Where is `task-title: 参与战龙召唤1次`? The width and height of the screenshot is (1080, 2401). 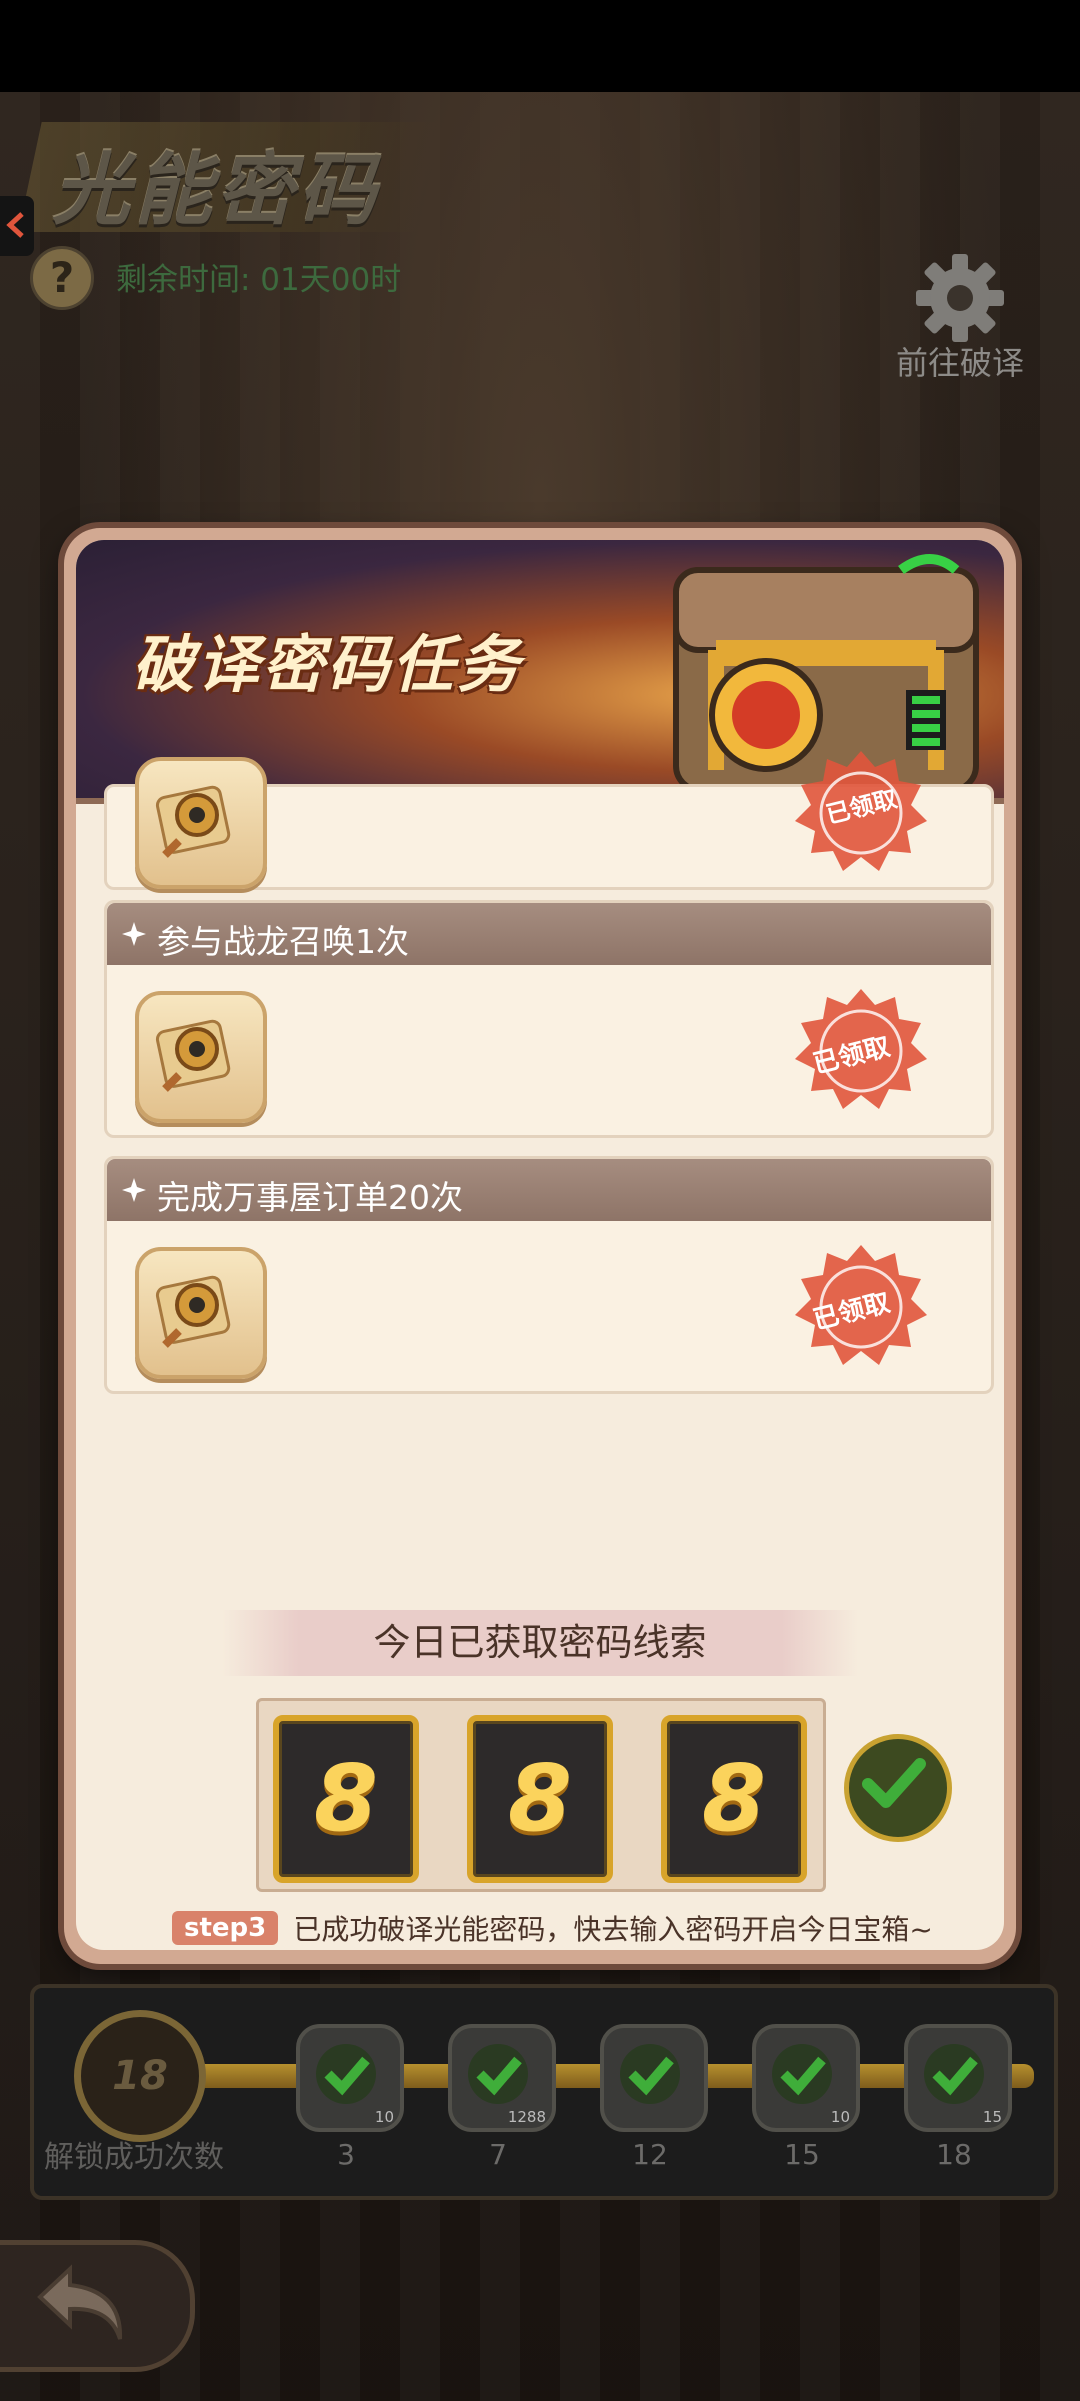
task-title: 参与战龙召唤1次 is located at coordinates (283, 941).